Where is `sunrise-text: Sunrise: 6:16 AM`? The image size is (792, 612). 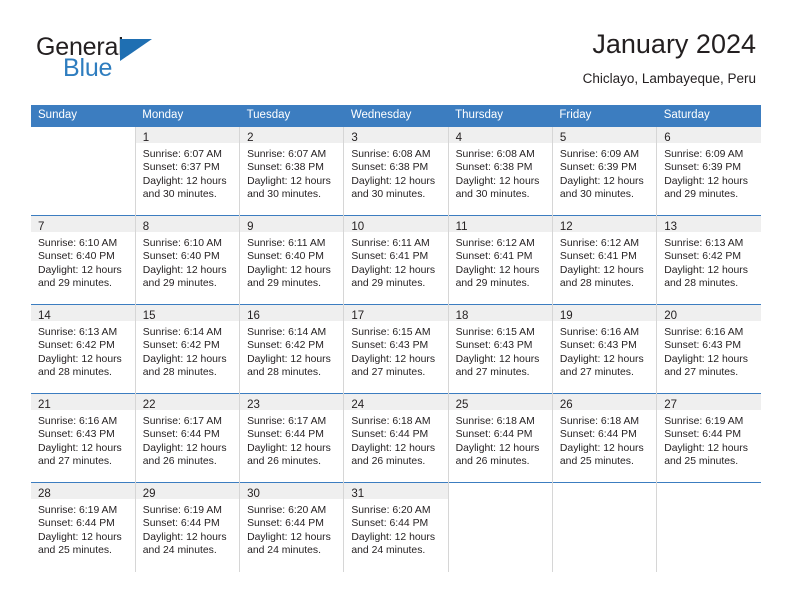 sunrise-text: Sunrise: 6:16 AM is located at coordinates (78, 421).